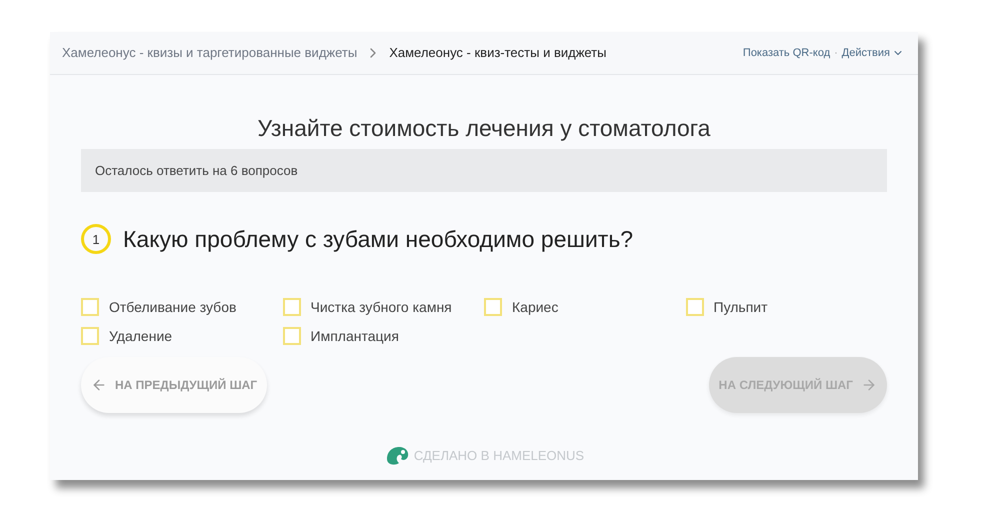 Image resolution: width=1000 pixels, height=523 pixels. Describe the element at coordinates (172, 307) in the screenshot. I see `option-label: Отбеливание зубов` at that location.